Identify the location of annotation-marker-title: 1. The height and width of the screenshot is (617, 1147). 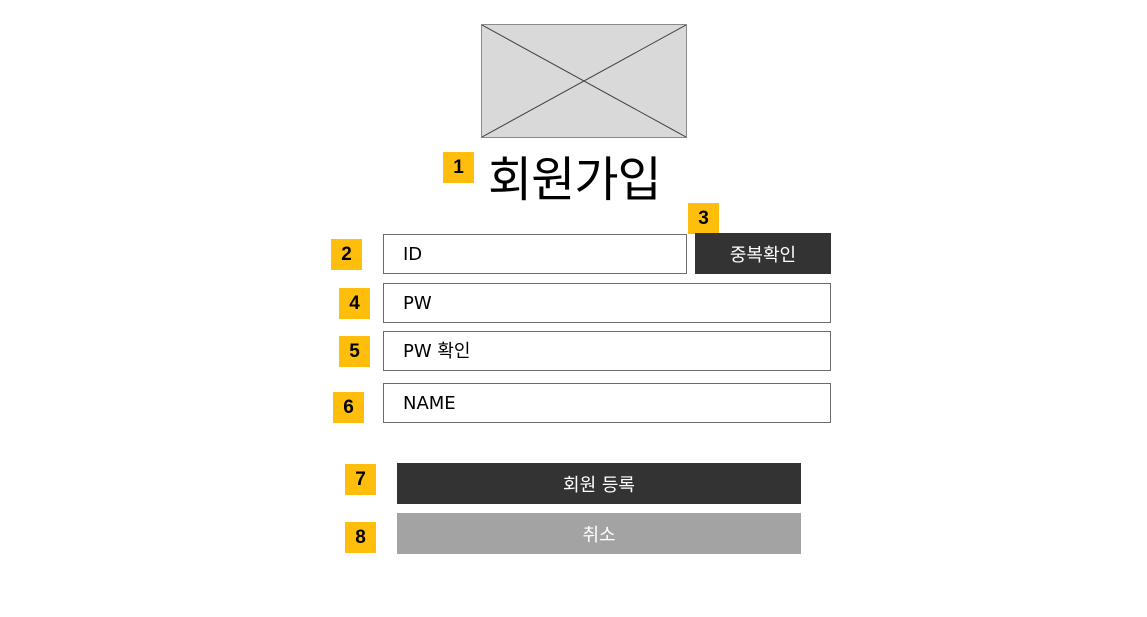
(458, 167).